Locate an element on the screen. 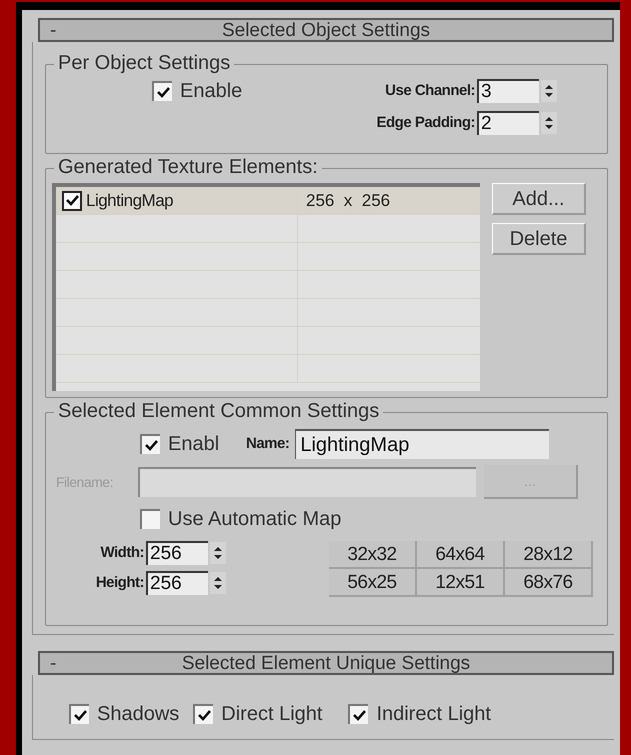 The width and height of the screenshot is (631, 755). preset-button: 64x64 is located at coordinates (461, 555).